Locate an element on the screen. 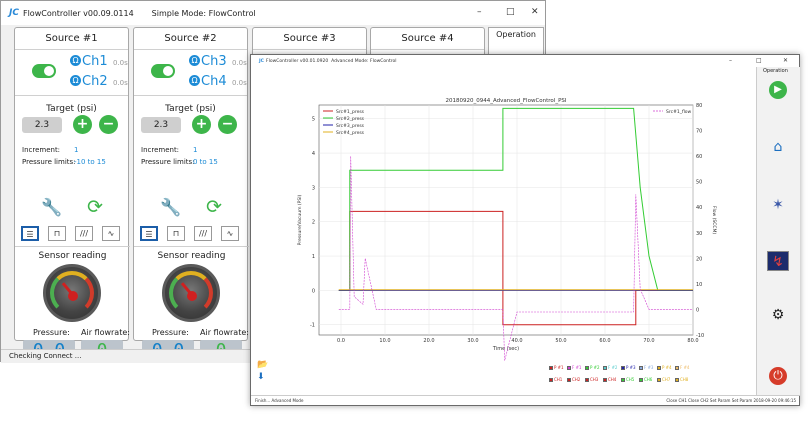  gear-icon: ⚙ is located at coordinates (778, 315).